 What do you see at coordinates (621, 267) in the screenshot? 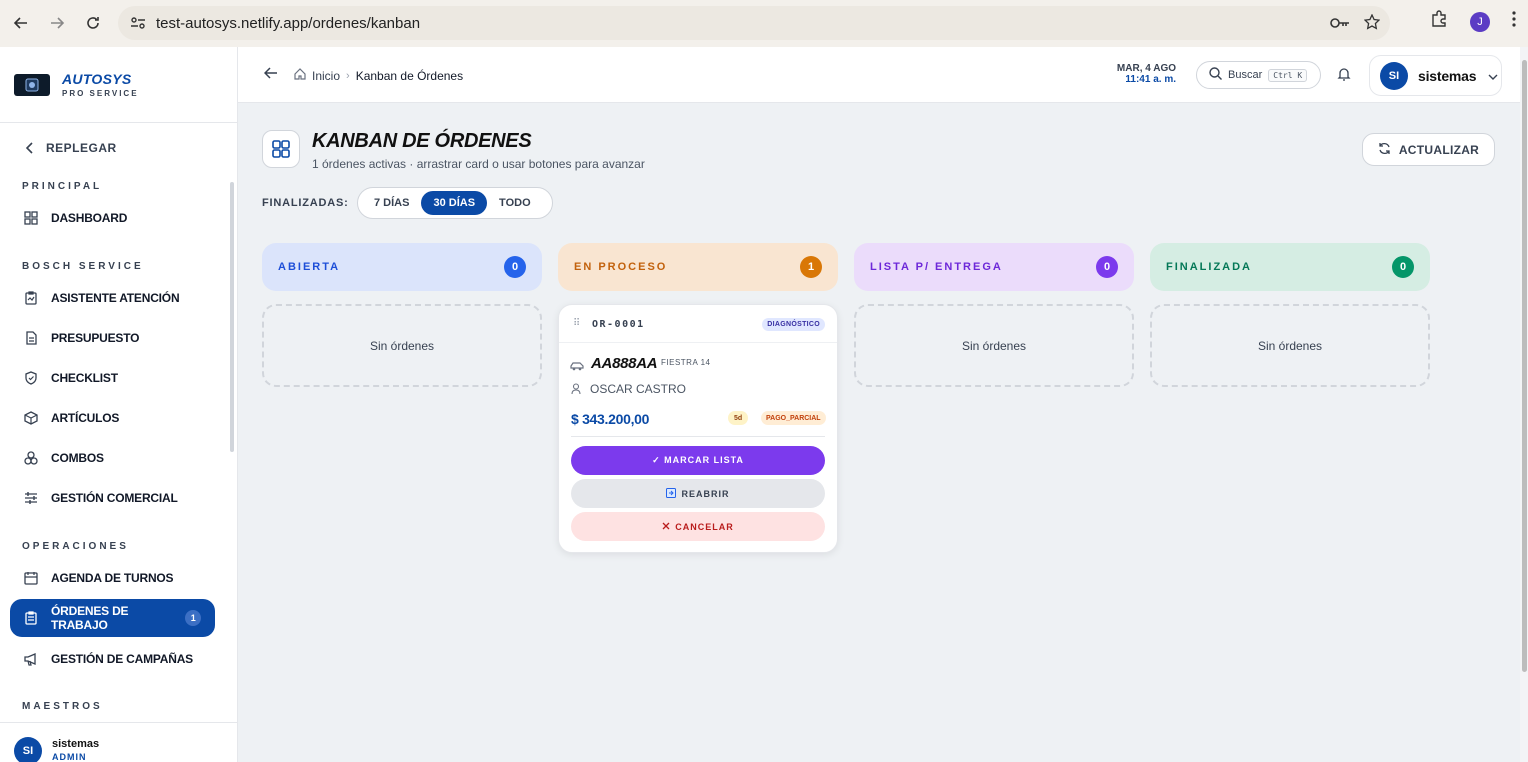
I see `column-title: EN PROCESO` at bounding box center [621, 267].